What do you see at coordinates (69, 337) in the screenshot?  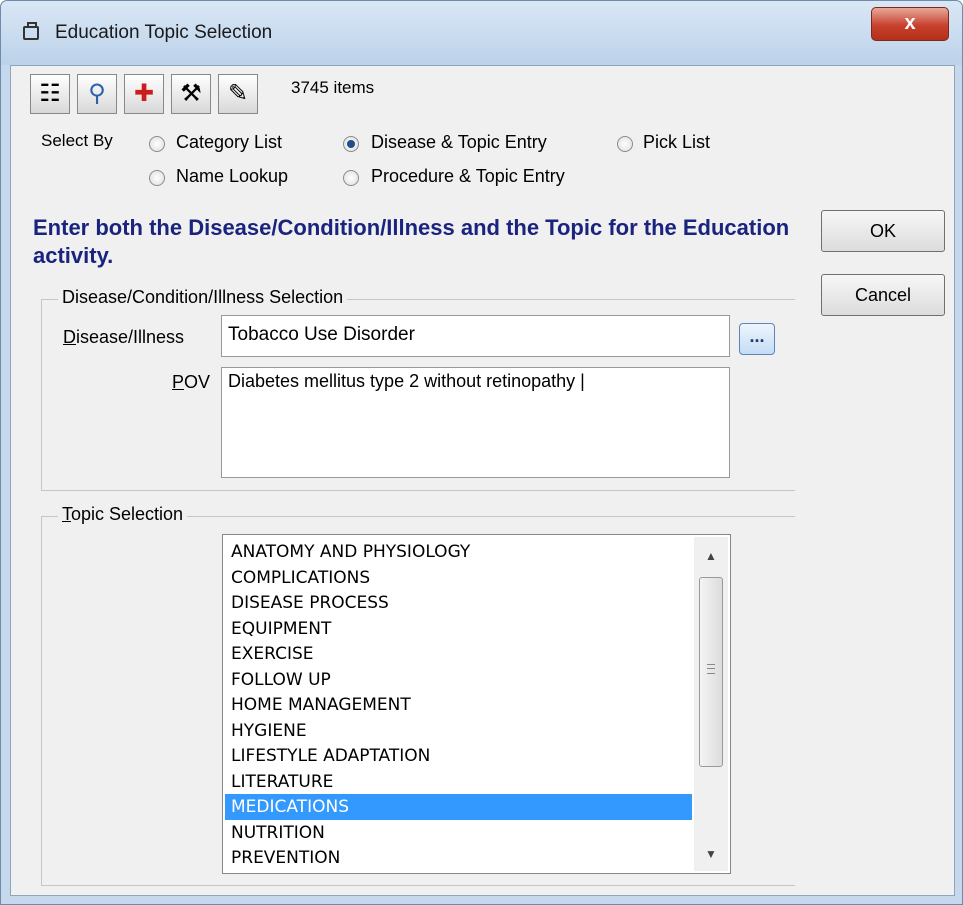 I see `label-mnemonic: D` at bounding box center [69, 337].